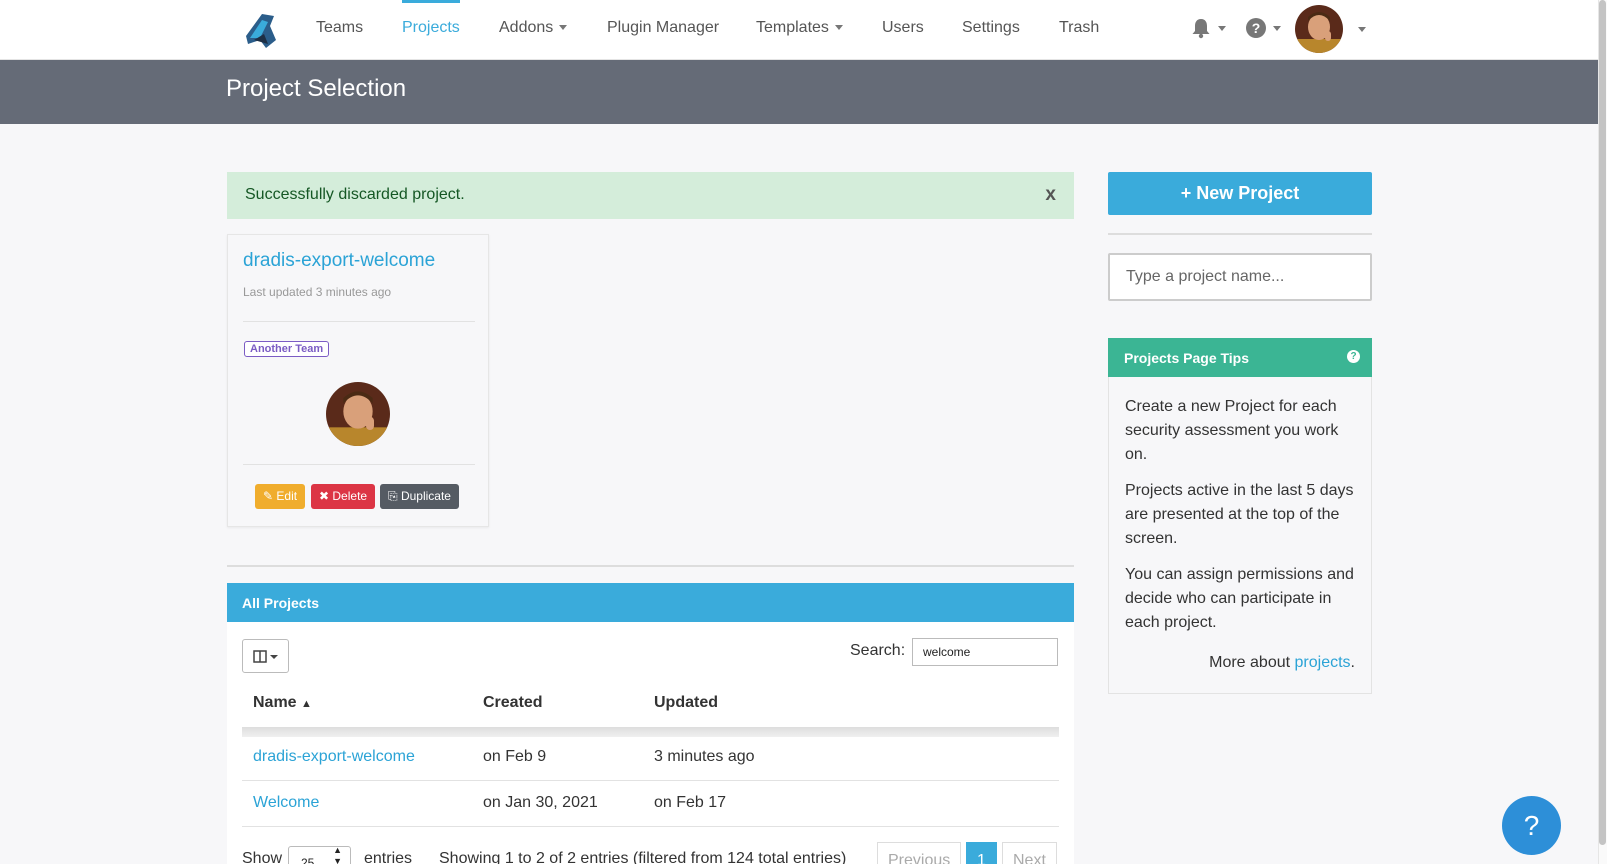 This screenshot has width=1607, height=864. What do you see at coordinates (316, 88) in the screenshot?
I see `page-title: Project Selection` at bounding box center [316, 88].